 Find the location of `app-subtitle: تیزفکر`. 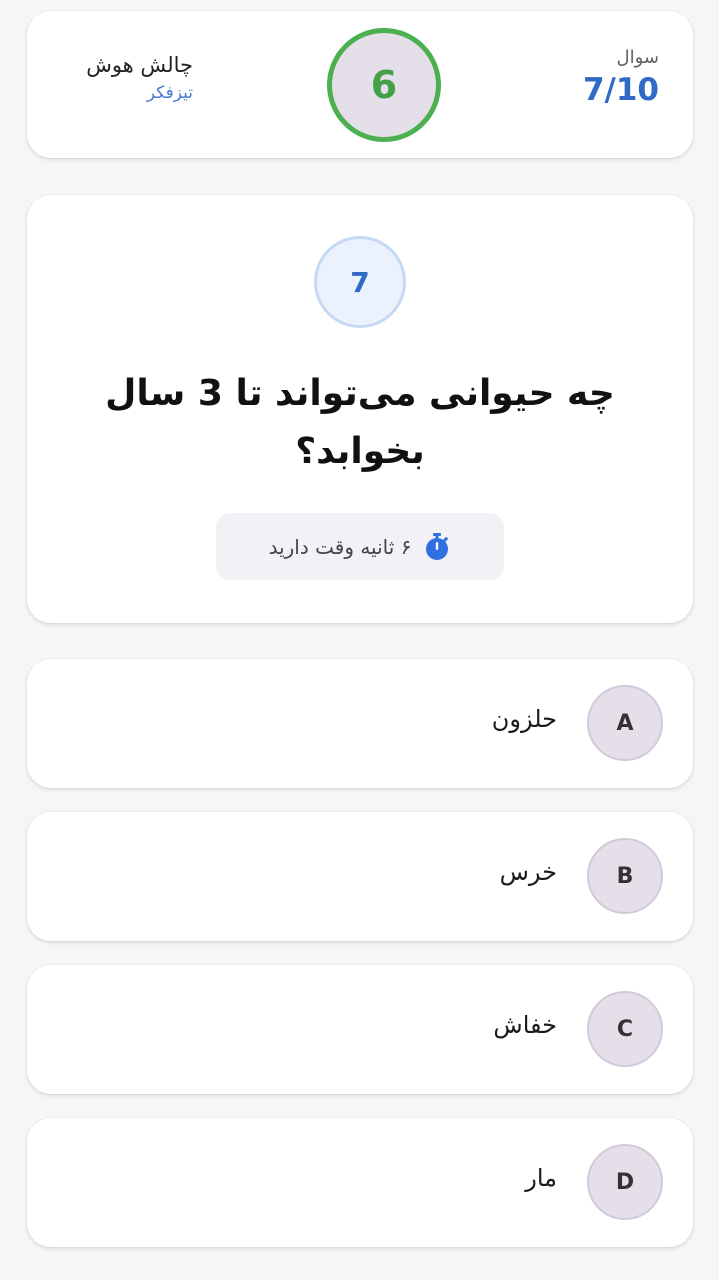

app-subtitle: تیزفکر is located at coordinates (169, 93).